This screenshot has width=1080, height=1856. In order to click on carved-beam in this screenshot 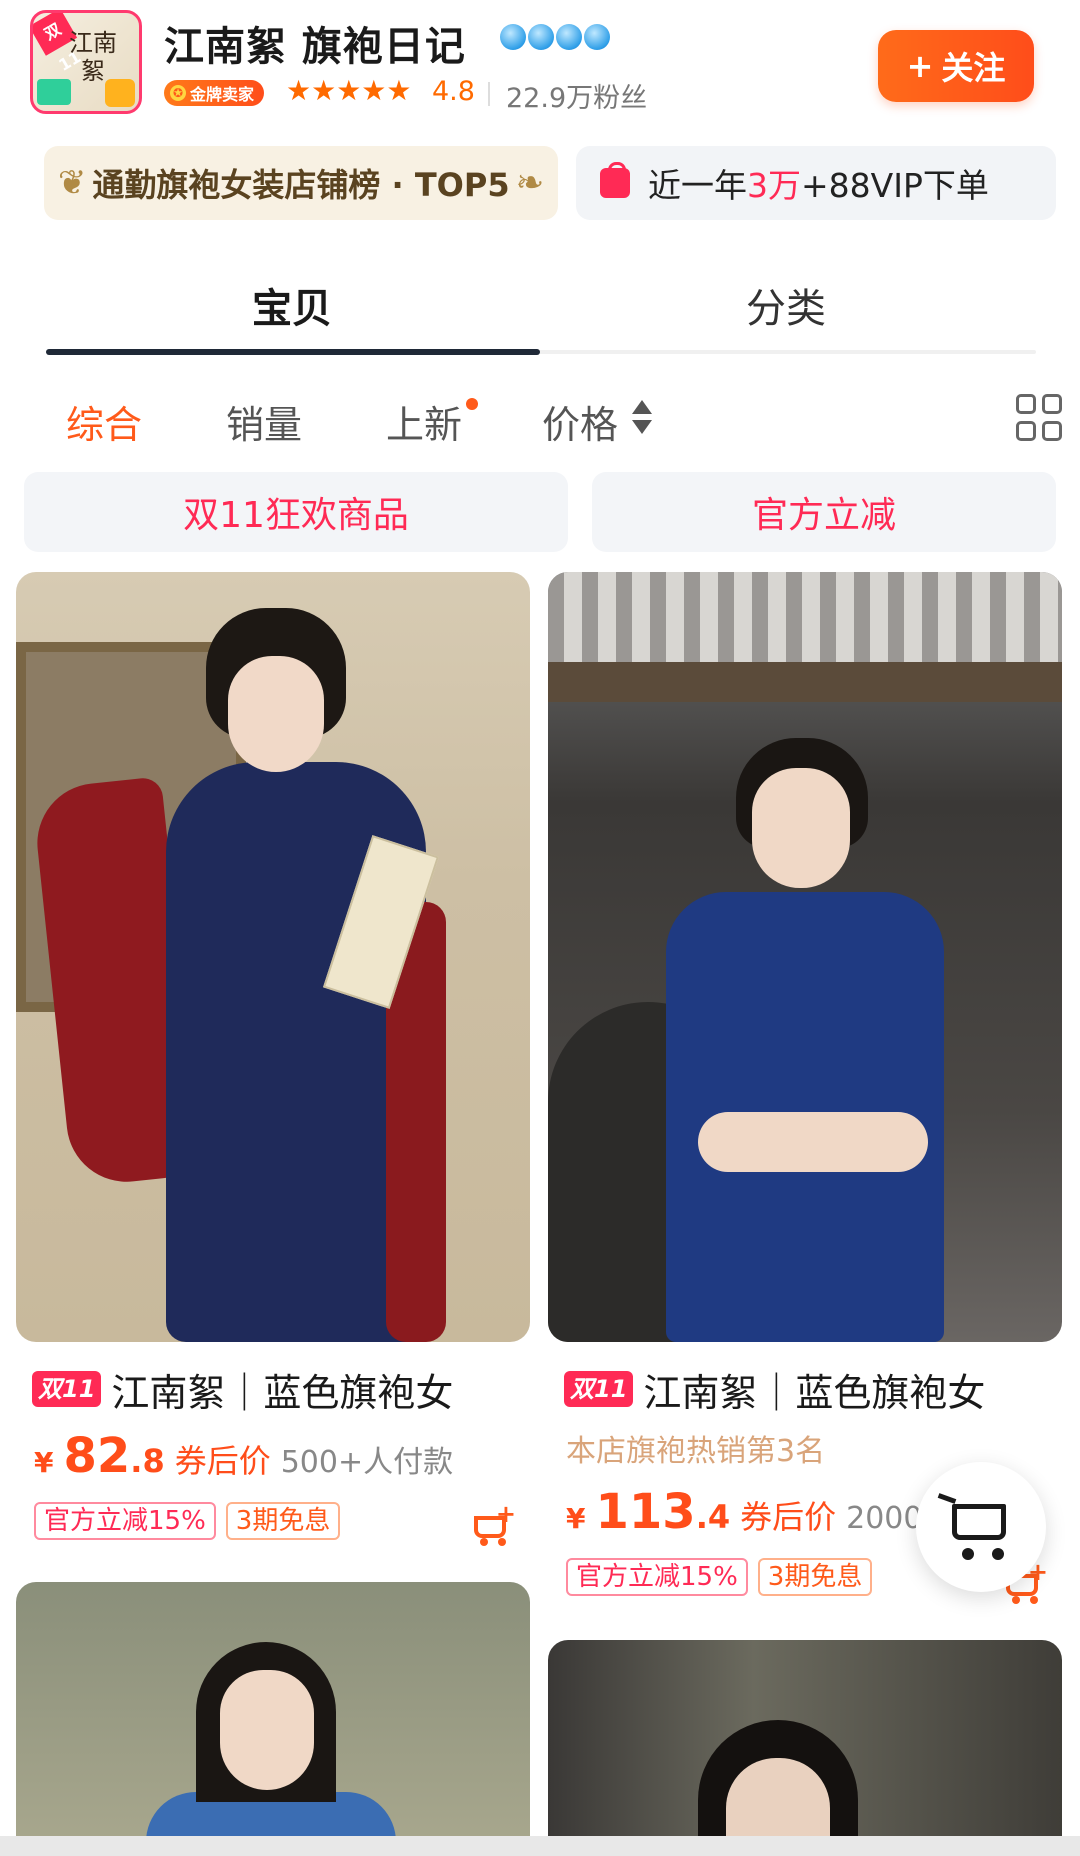, I will do `click(805, 682)`.